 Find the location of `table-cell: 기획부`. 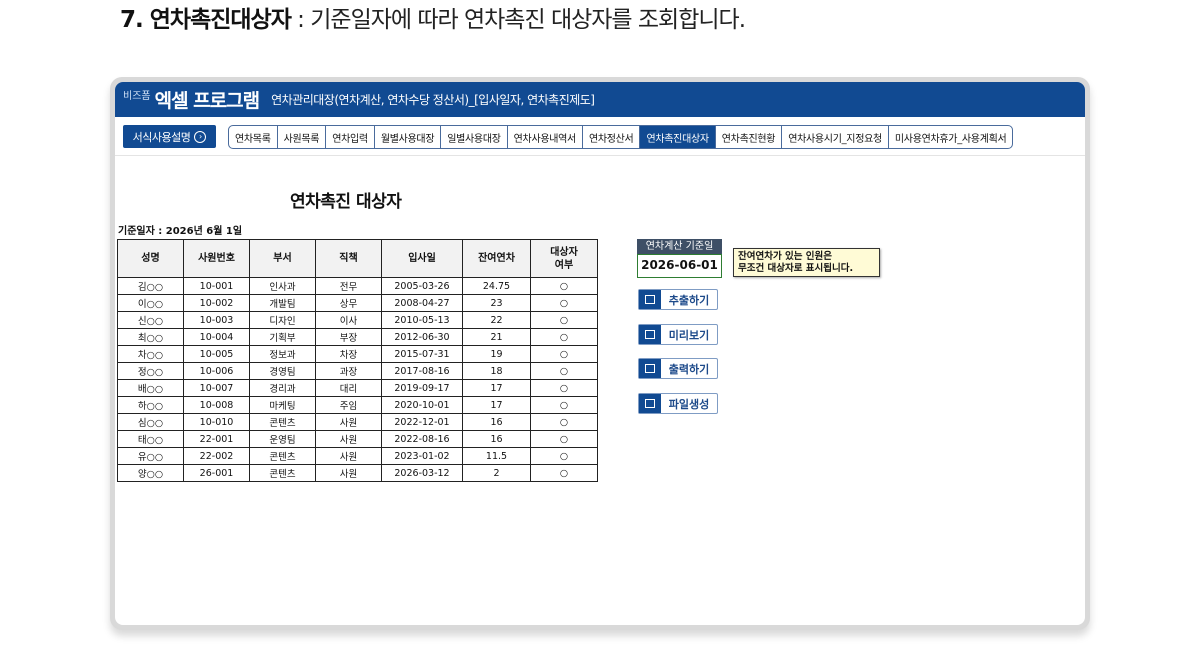

table-cell: 기획부 is located at coordinates (282, 337).